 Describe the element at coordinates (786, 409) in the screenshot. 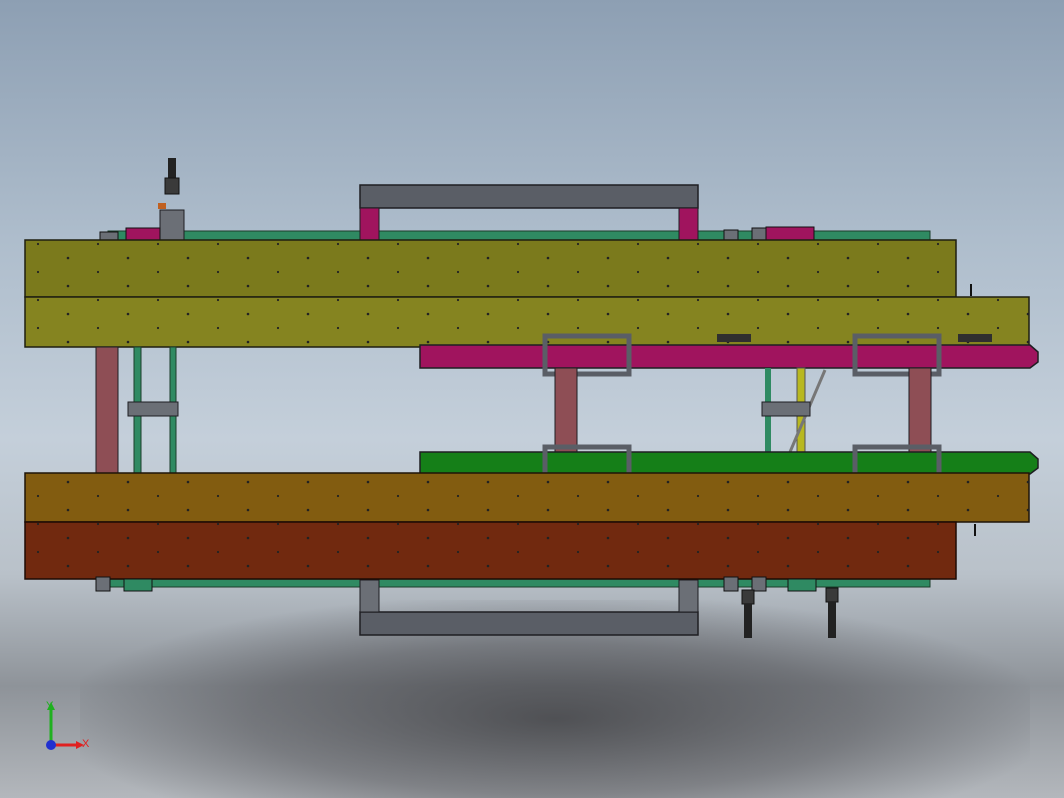

I see `center-cross-bracket` at that location.